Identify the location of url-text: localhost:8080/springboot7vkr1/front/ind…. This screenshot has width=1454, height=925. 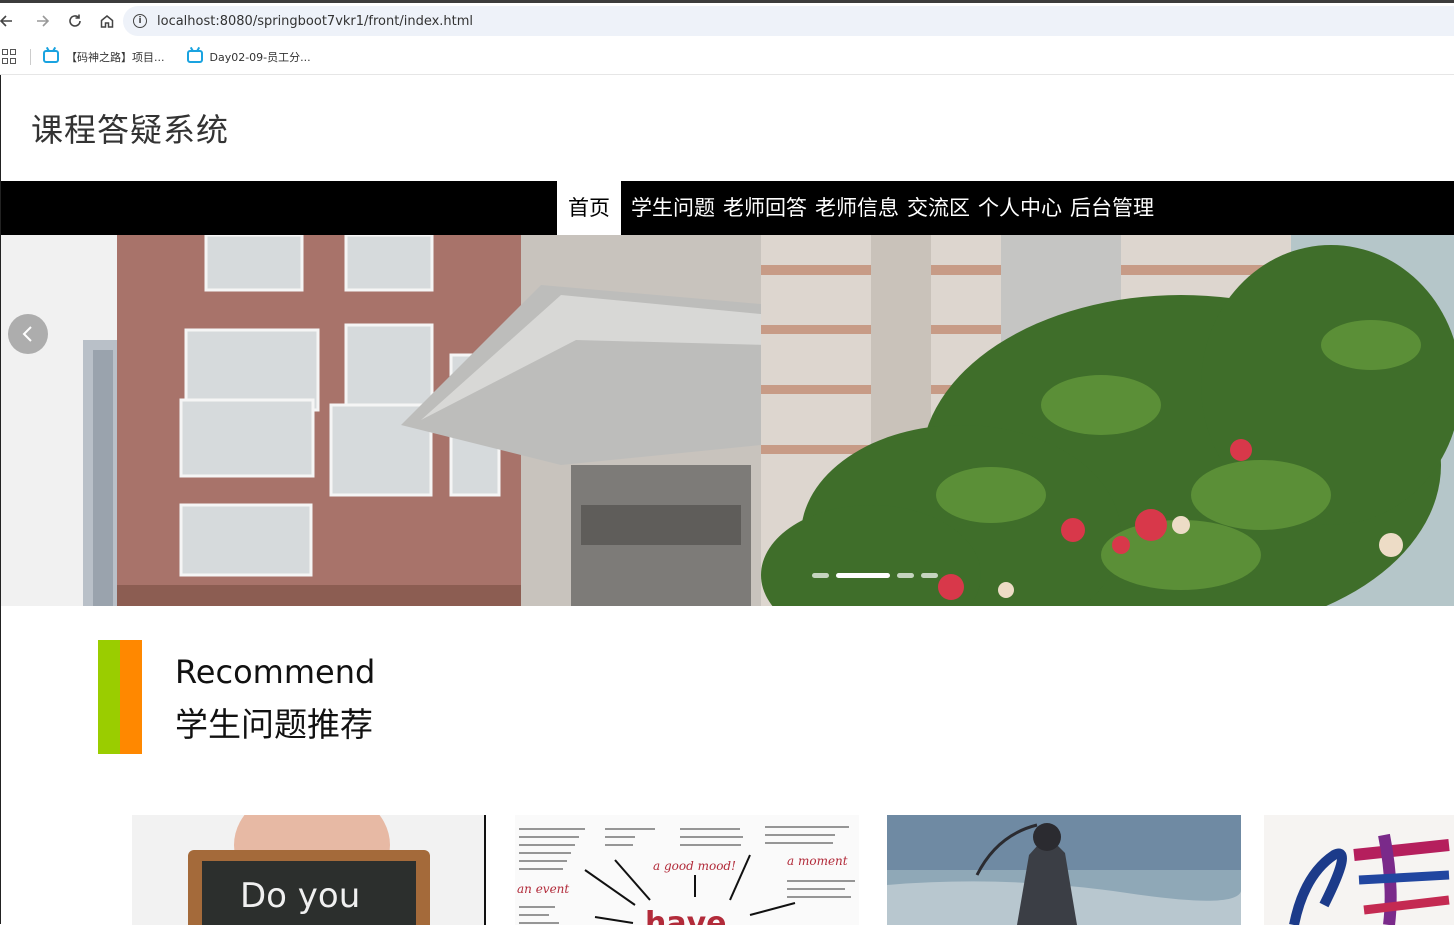
(315, 21).